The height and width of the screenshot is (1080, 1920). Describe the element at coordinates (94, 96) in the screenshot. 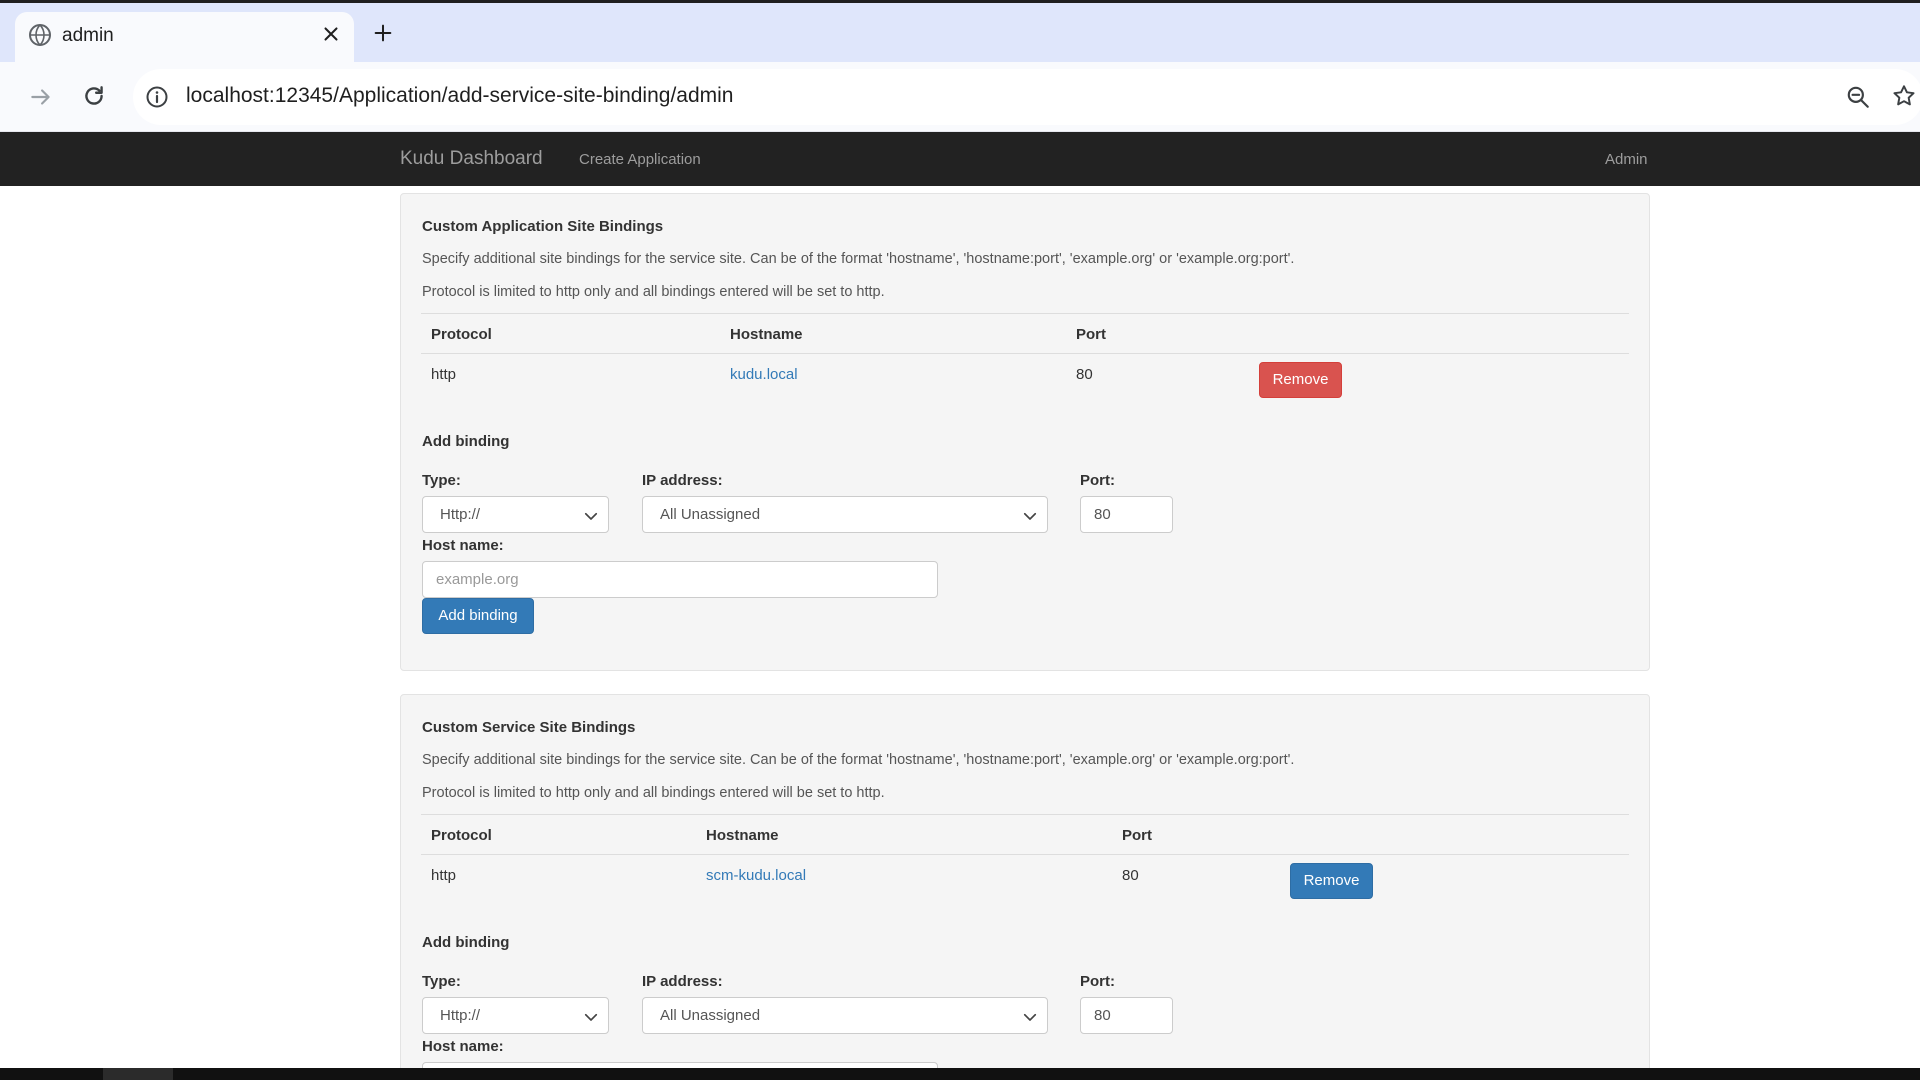

I see `reload-icon` at that location.